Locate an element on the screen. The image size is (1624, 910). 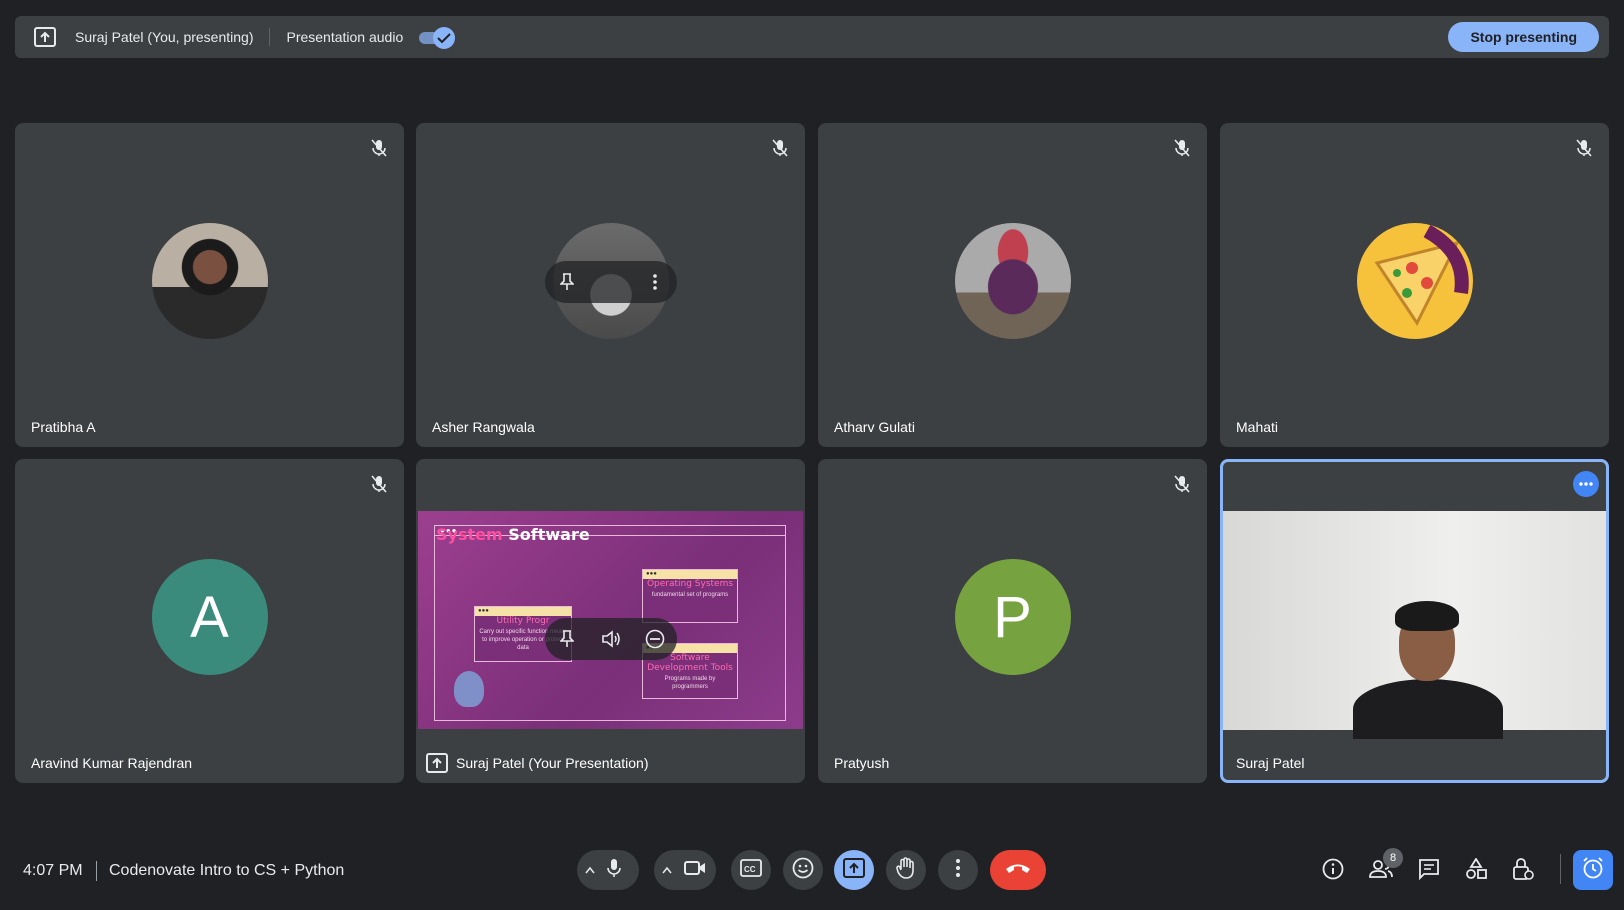
timer-button is located at coordinates (1593, 870).